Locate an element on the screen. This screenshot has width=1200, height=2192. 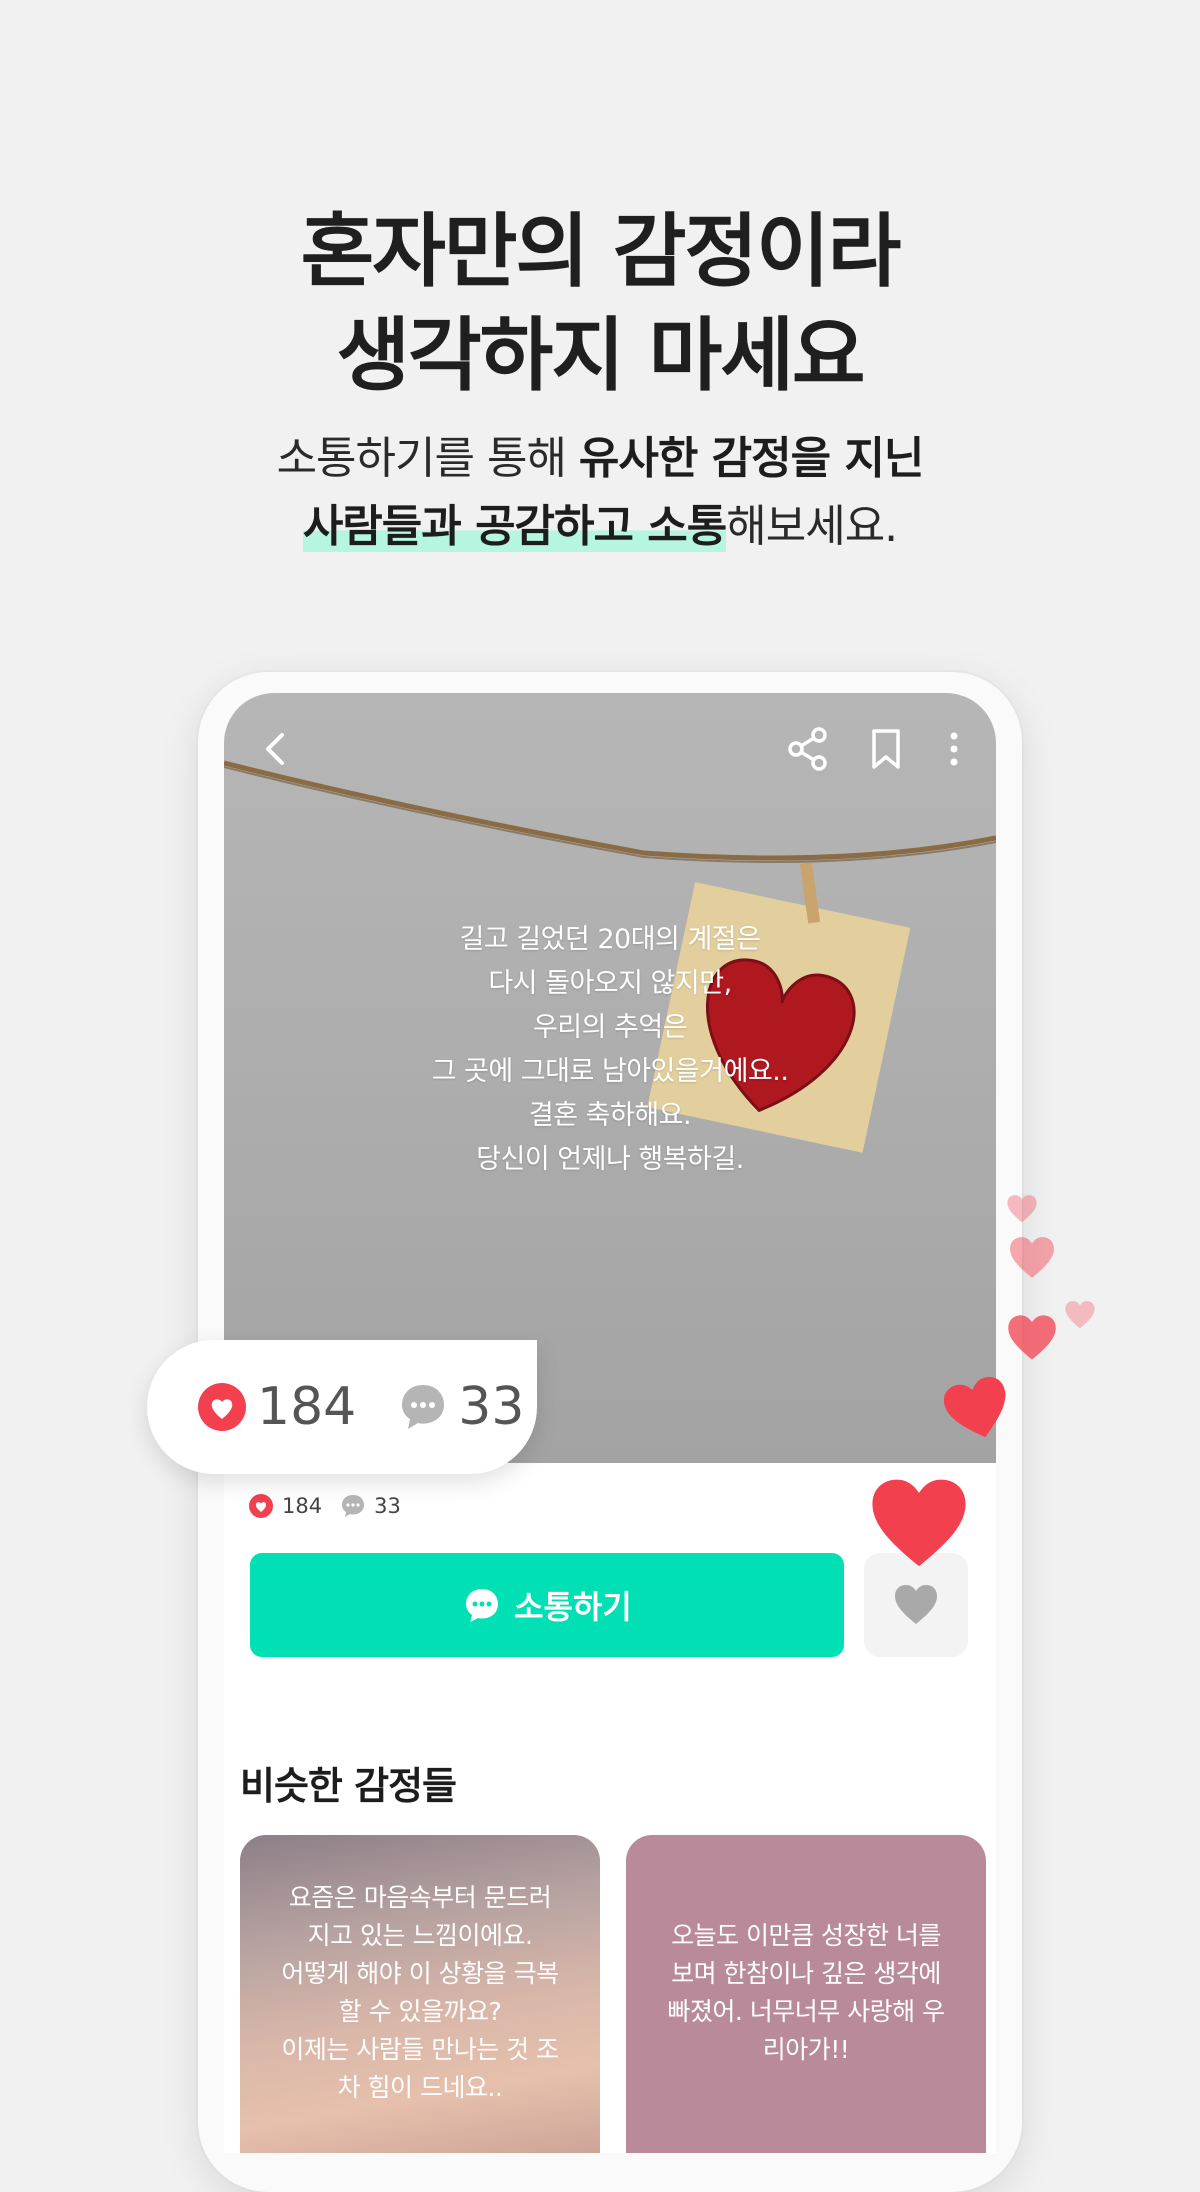
post-message-line: 우리의 추억은 is located at coordinates (610, 1027).